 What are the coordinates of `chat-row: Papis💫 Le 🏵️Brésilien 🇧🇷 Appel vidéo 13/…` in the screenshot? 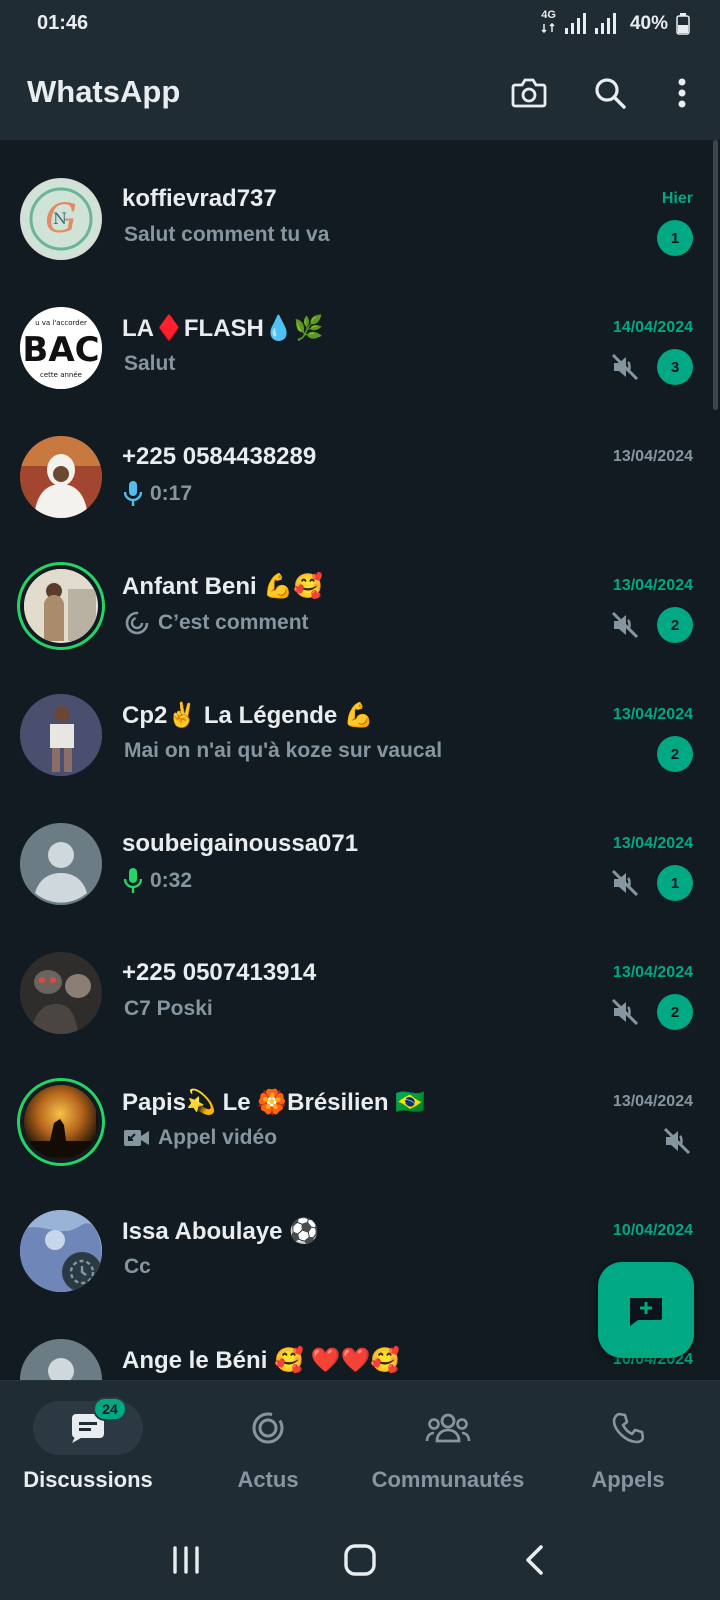 It's located at (360, 1107).